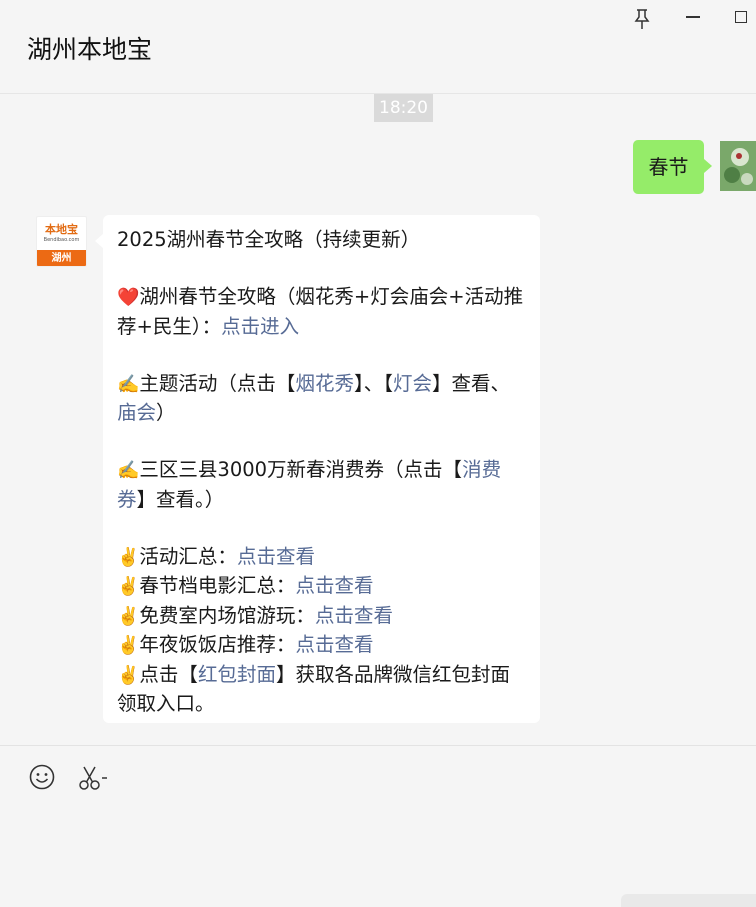 This screenshot has height=907, width=756. I want to click on link-lantern-fair: 灯会, so click(412, 383).